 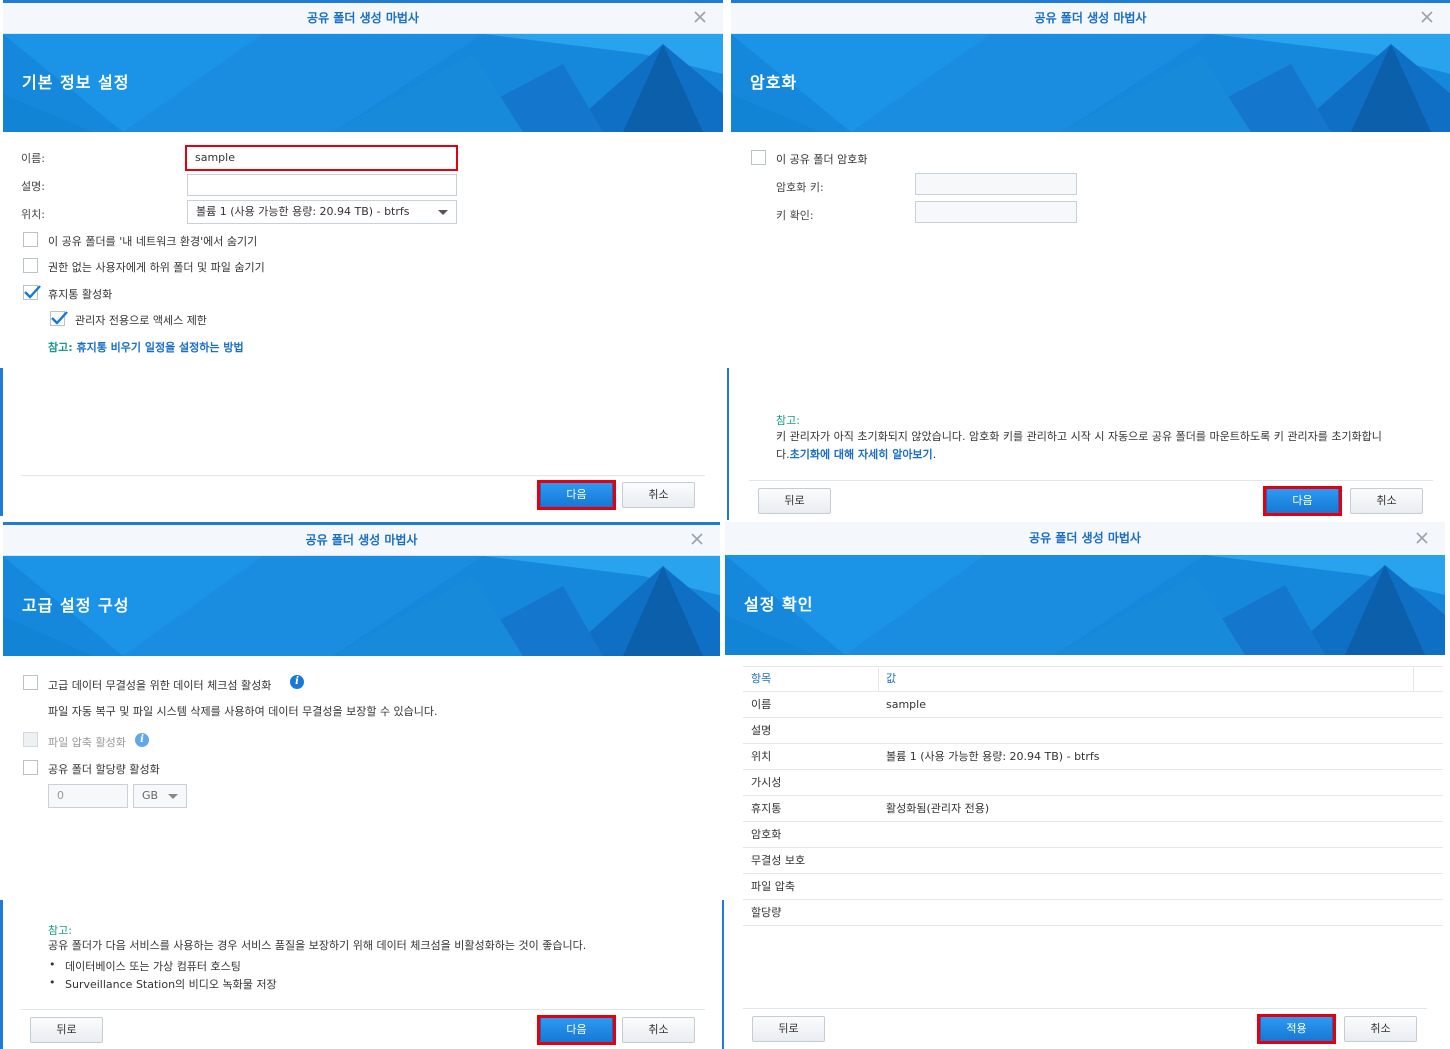 I want to click on row-key: 위치, so click(x=761, y=756).